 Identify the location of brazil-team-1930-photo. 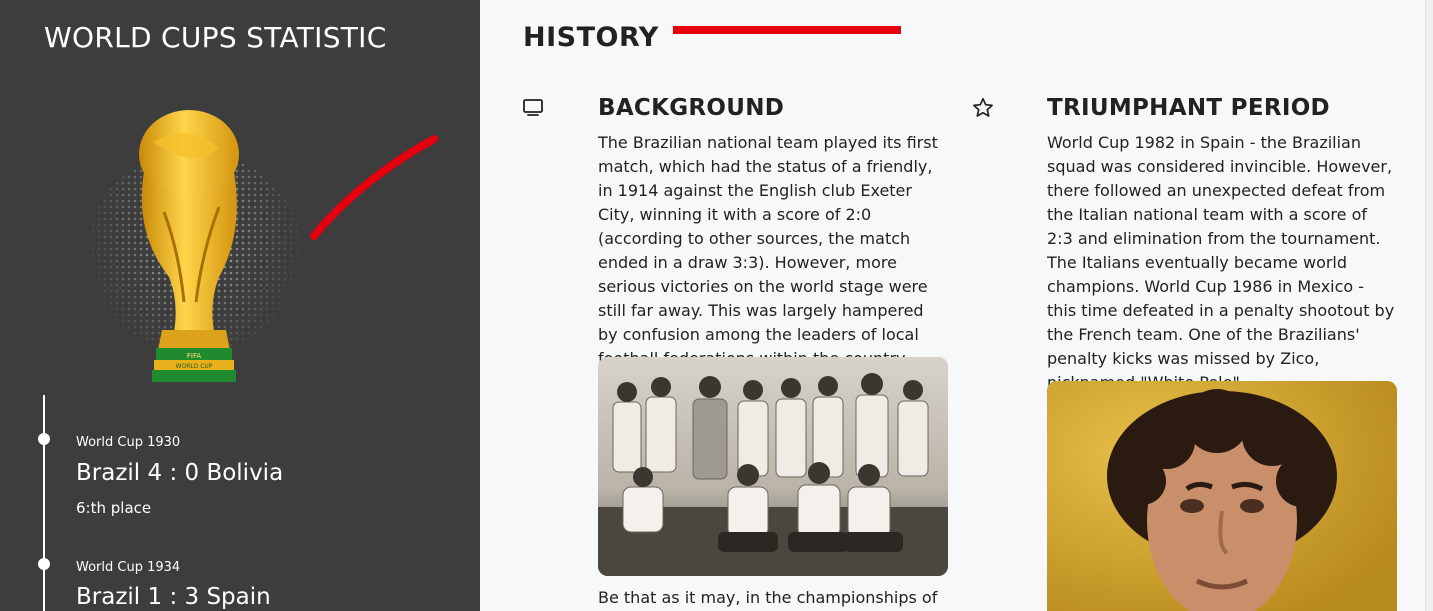
(773, 466).